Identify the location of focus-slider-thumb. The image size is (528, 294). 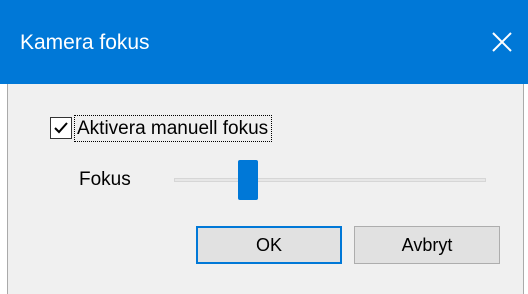
(248, 180).